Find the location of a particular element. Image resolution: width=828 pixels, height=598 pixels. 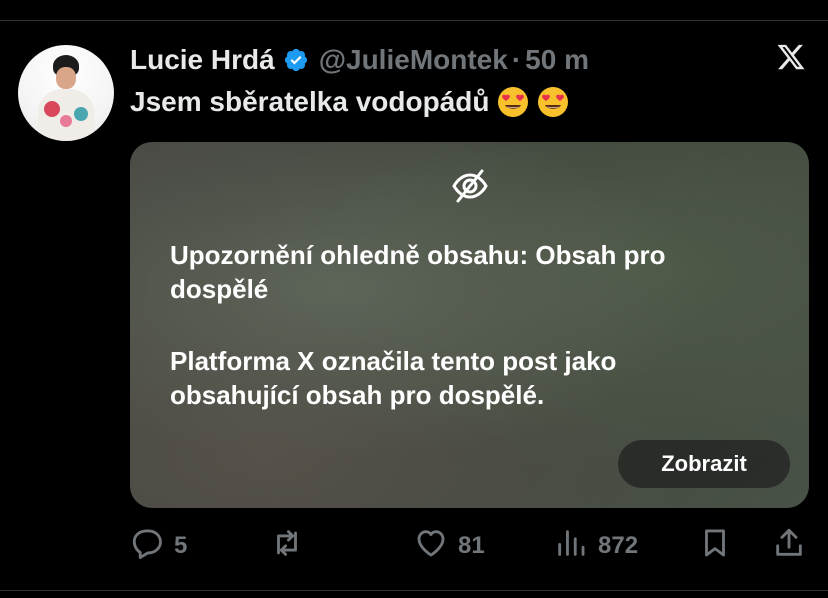

retweet-icon is located at coordinates (287, 546).